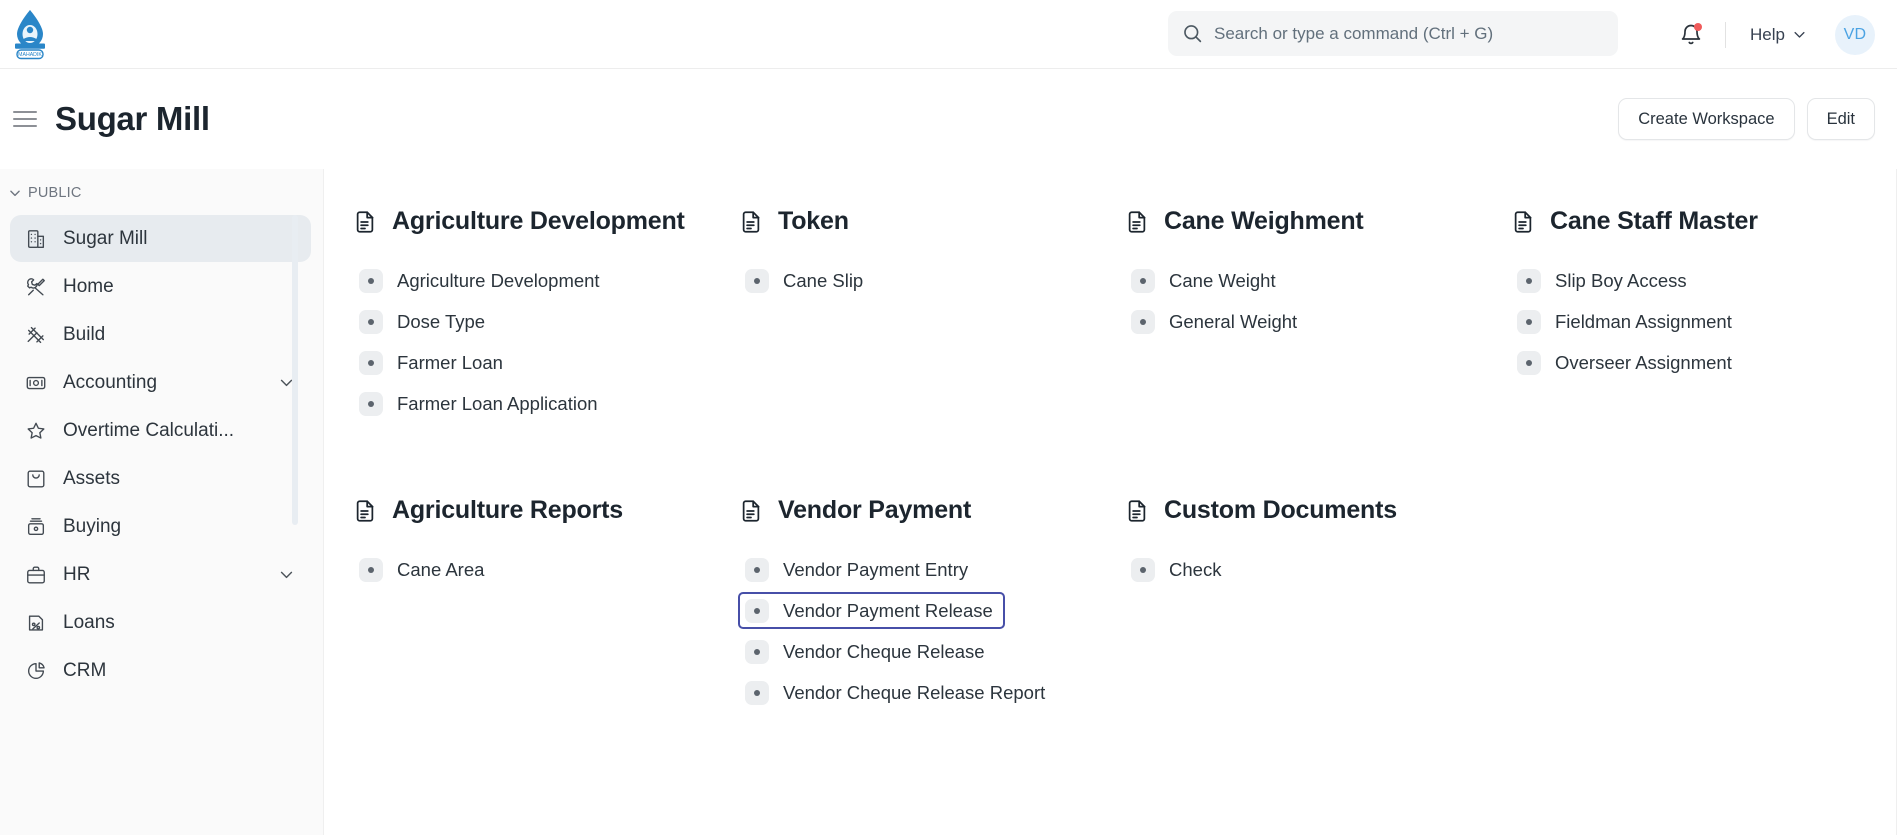 The height and width of the screenshot is (835, 1897). I want to click on page-title: Sugar Mill, so click(132, 118).